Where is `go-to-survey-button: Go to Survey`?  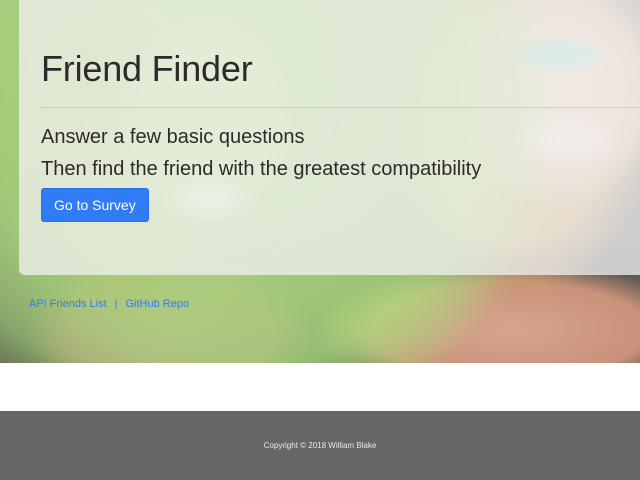
go-to-survey-button: Go to Survey is located at coordinates (95, 205).